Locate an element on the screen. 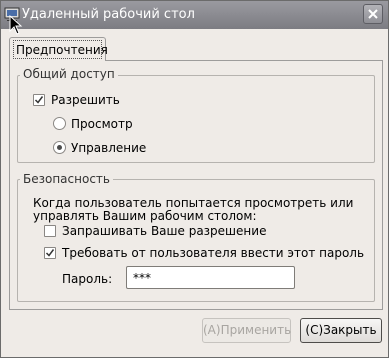 This screenshot has height=358, width=389. apply-button: (A)Применить is located at coordinates (246, 330).